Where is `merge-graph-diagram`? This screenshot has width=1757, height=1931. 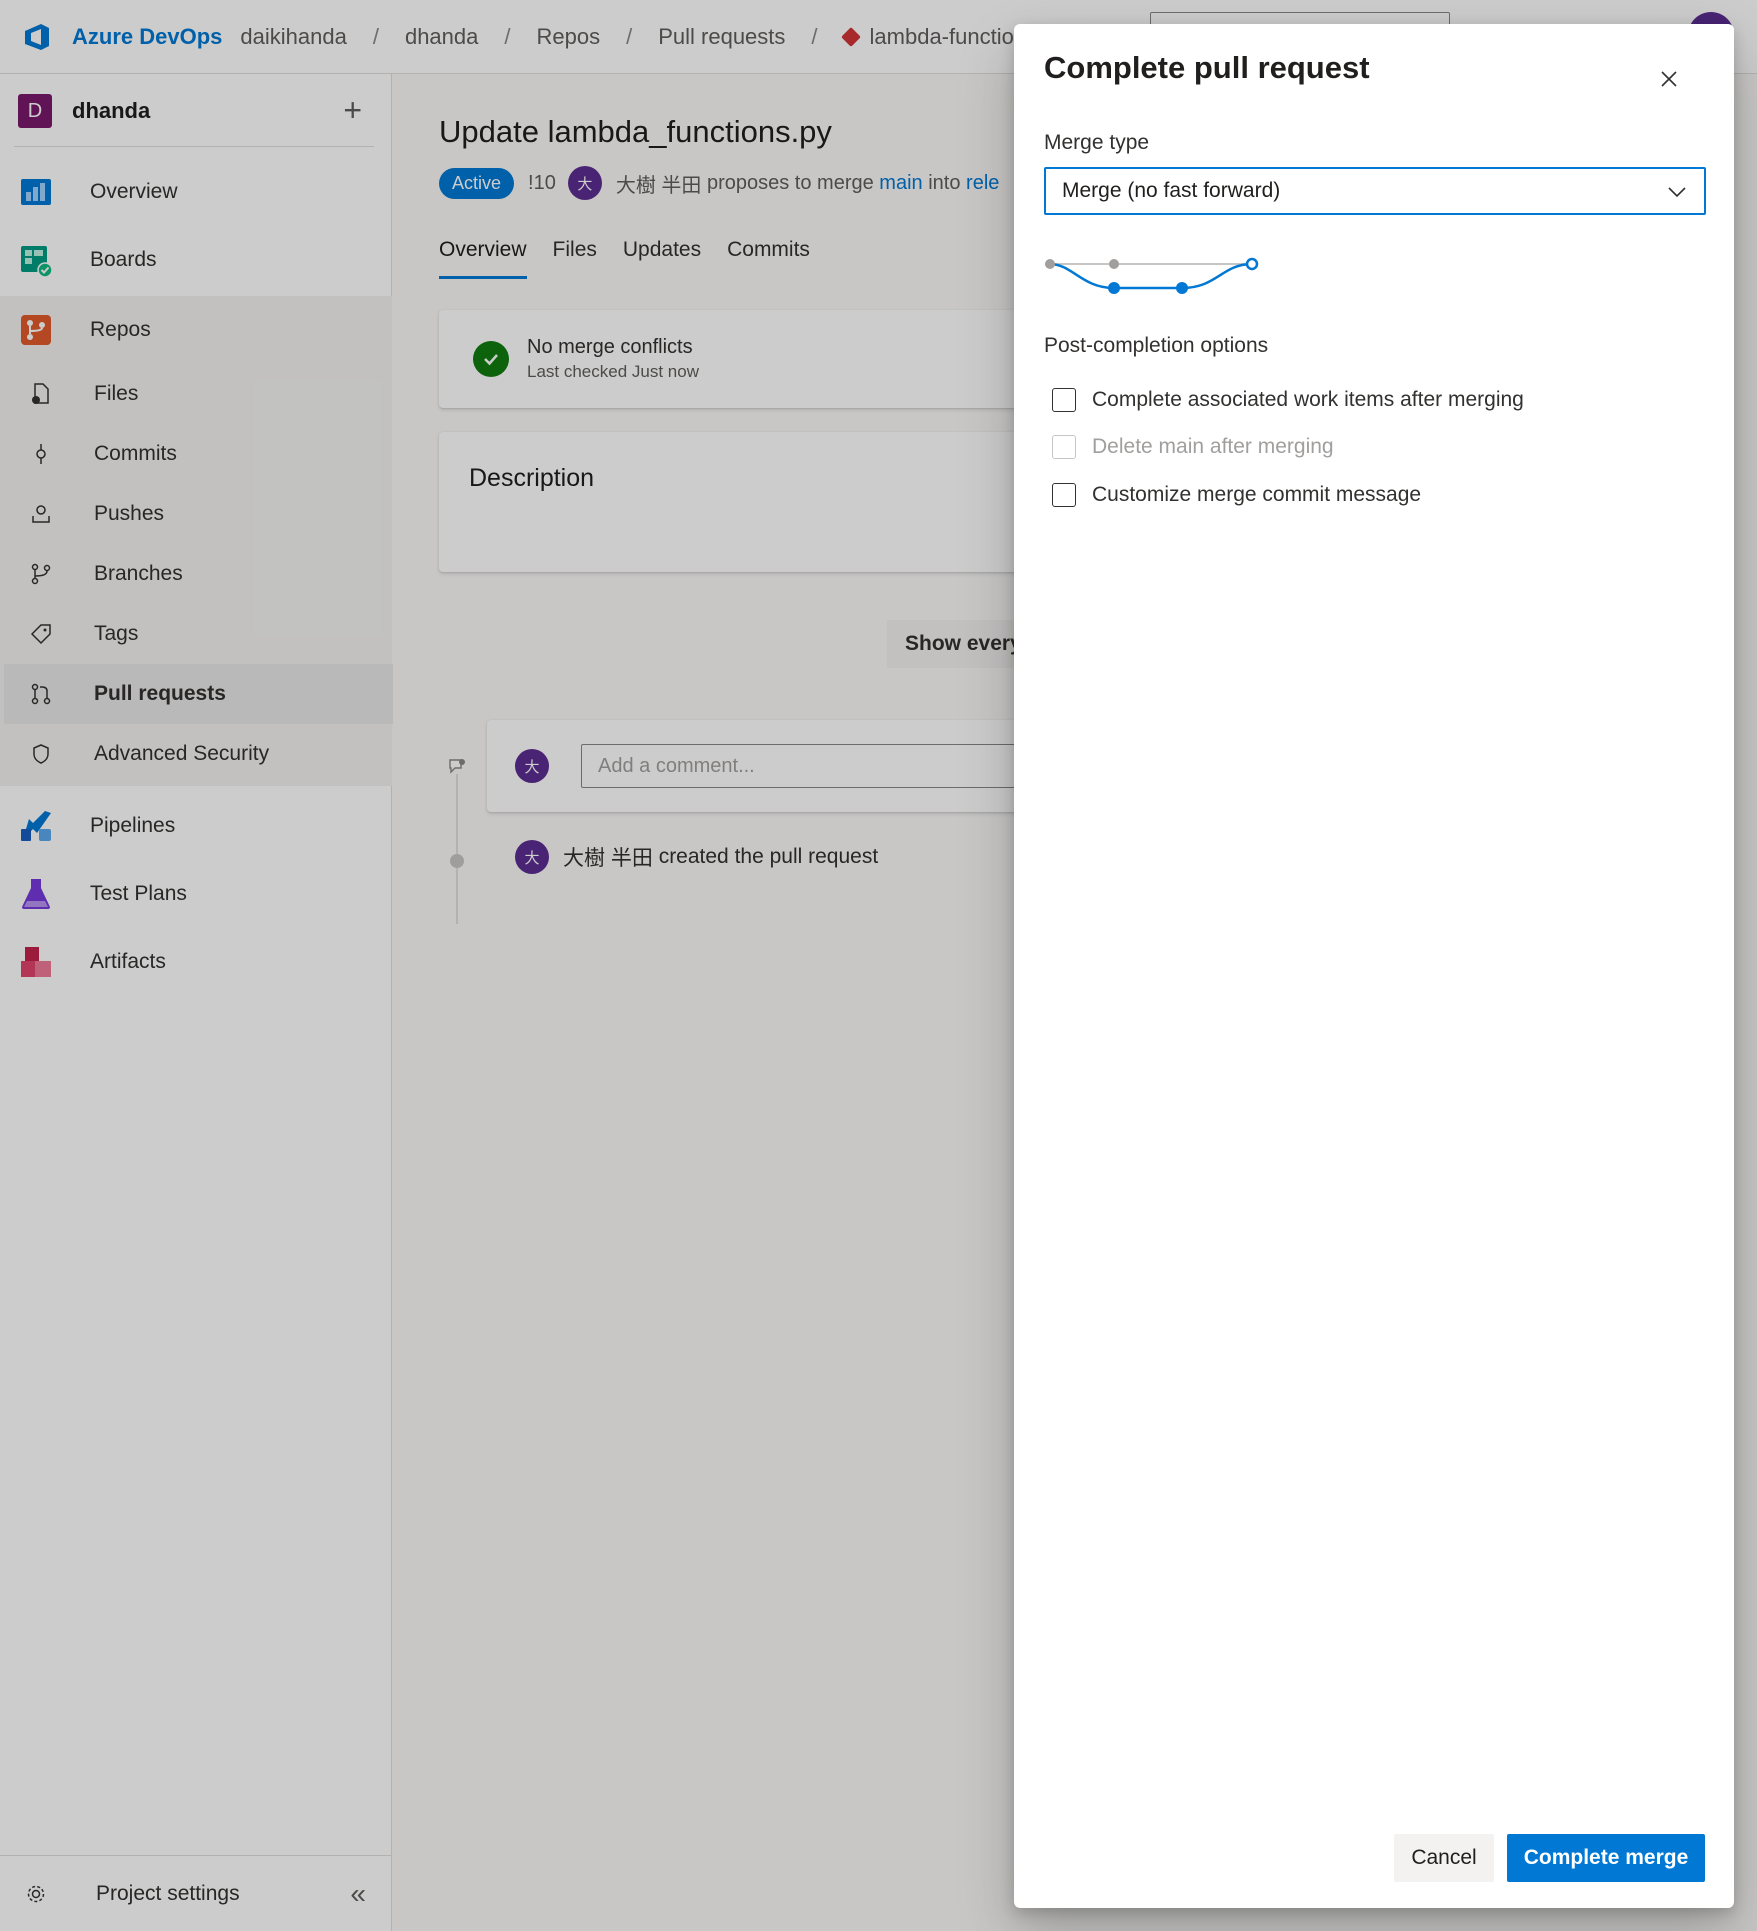 merge-graph-diagram is located at coordinates (1152, 277).